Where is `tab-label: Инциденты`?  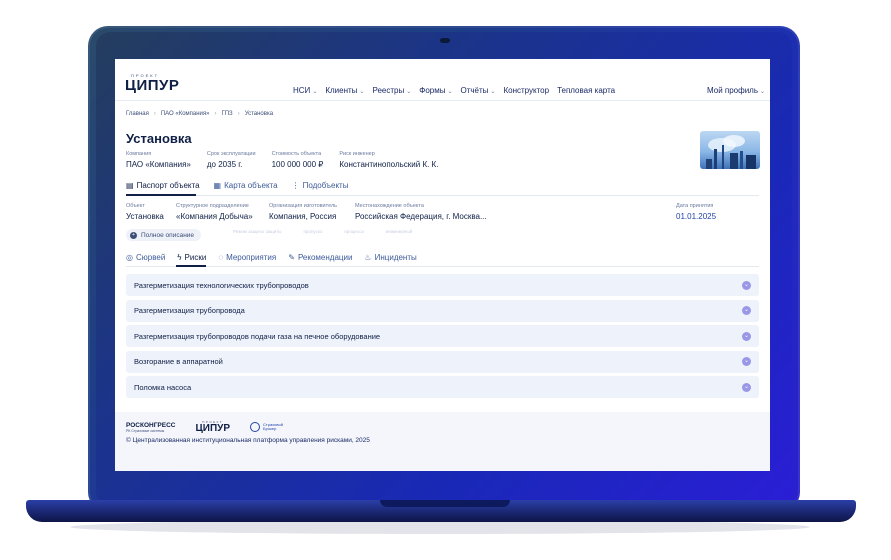 tab-label: Инциденты is located at coordinates (395, 257).